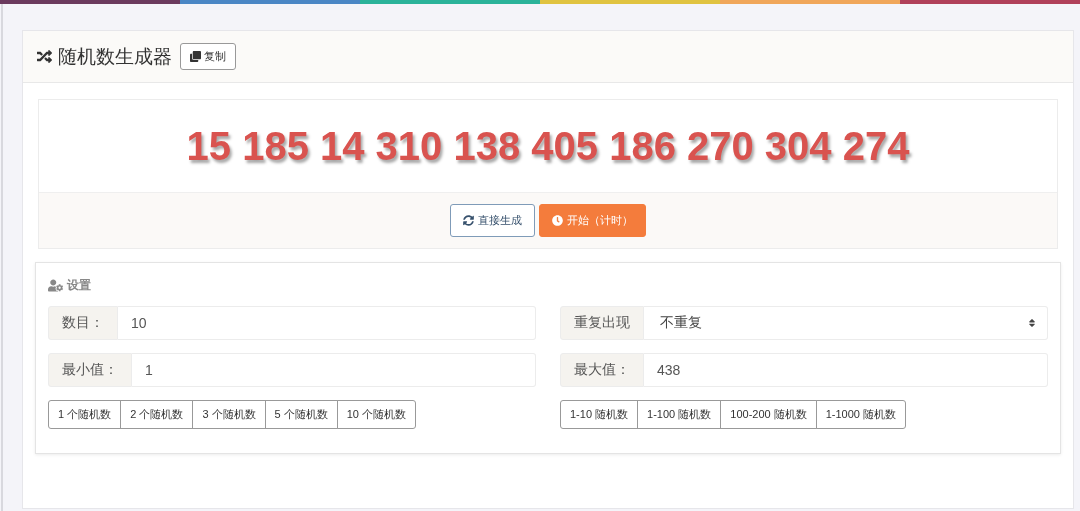  Describe the element at coordinates (548, 285) in the screenshot. I see `settings-title: 设置` at that location.